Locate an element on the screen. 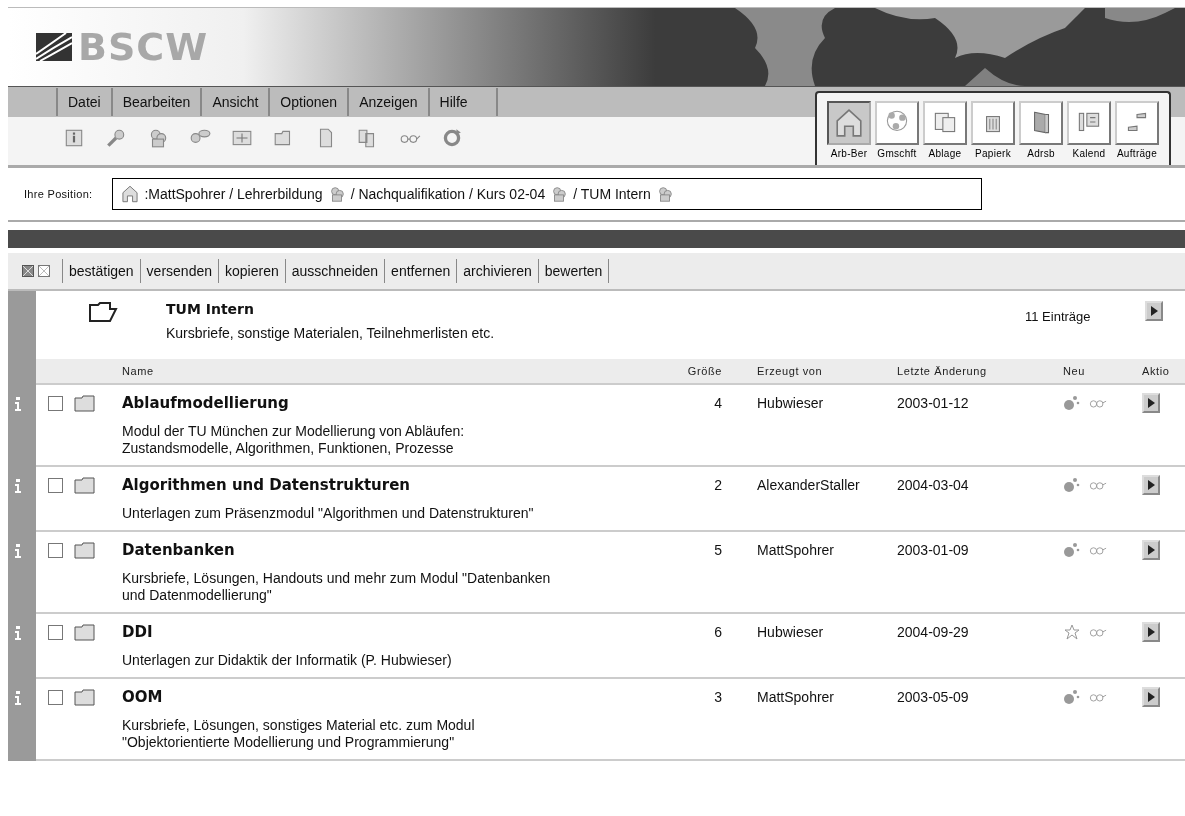  column-header: Größe is located at coordinates (691, 371).